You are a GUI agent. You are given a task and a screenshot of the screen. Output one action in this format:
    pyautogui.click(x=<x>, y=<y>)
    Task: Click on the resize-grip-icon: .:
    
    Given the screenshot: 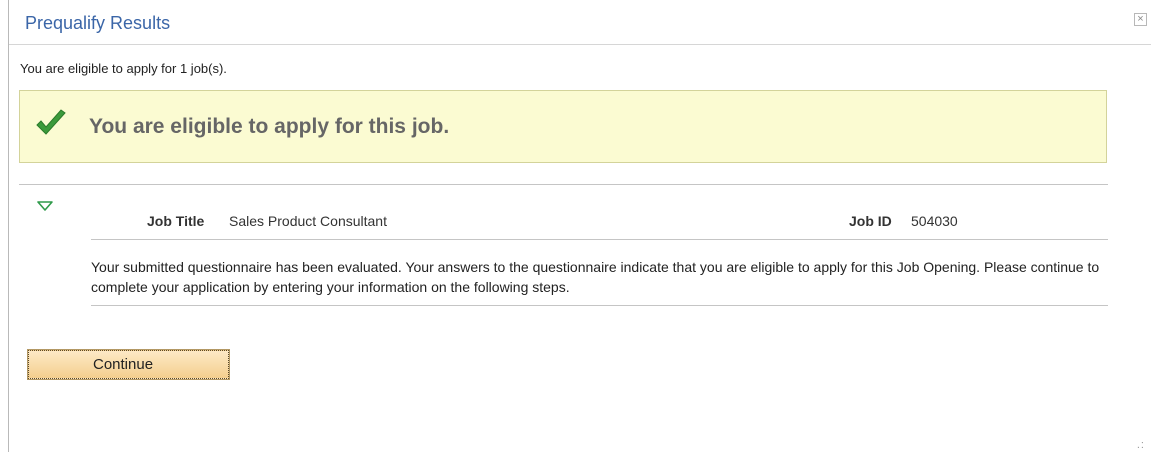 What is the action you would take?
    pyautogui.click(x=1141, y=445)
    